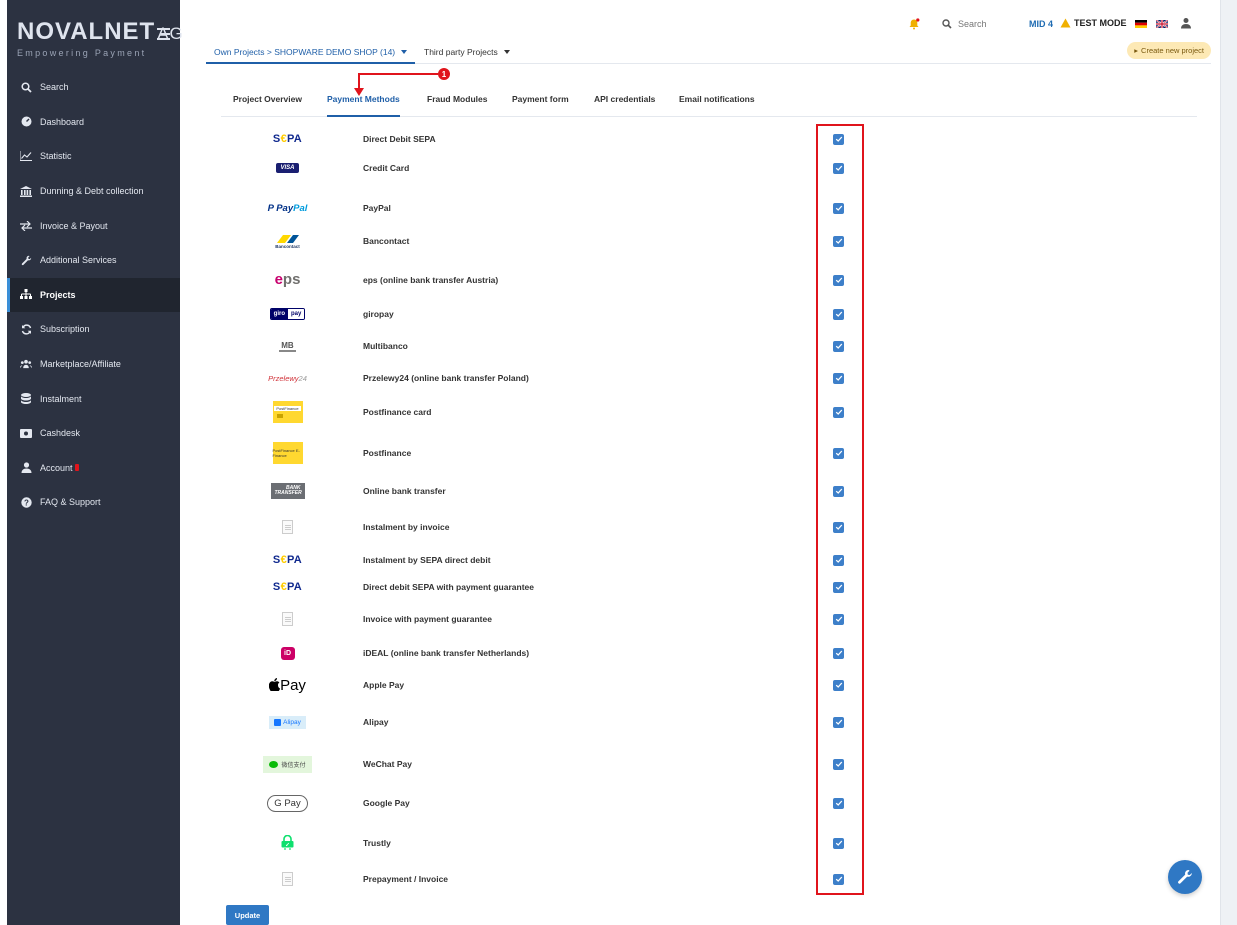  What do you see at coordinates (93, 122) in the screenshot?
I see `sidebar-item-dashboard: Dashboard` at bounding box center [93, 122].